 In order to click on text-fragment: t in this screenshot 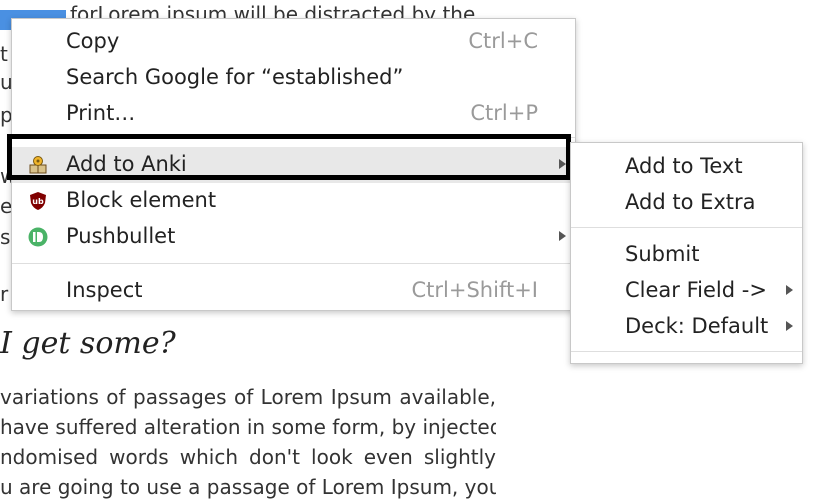, I will do `click(4, 54)`.